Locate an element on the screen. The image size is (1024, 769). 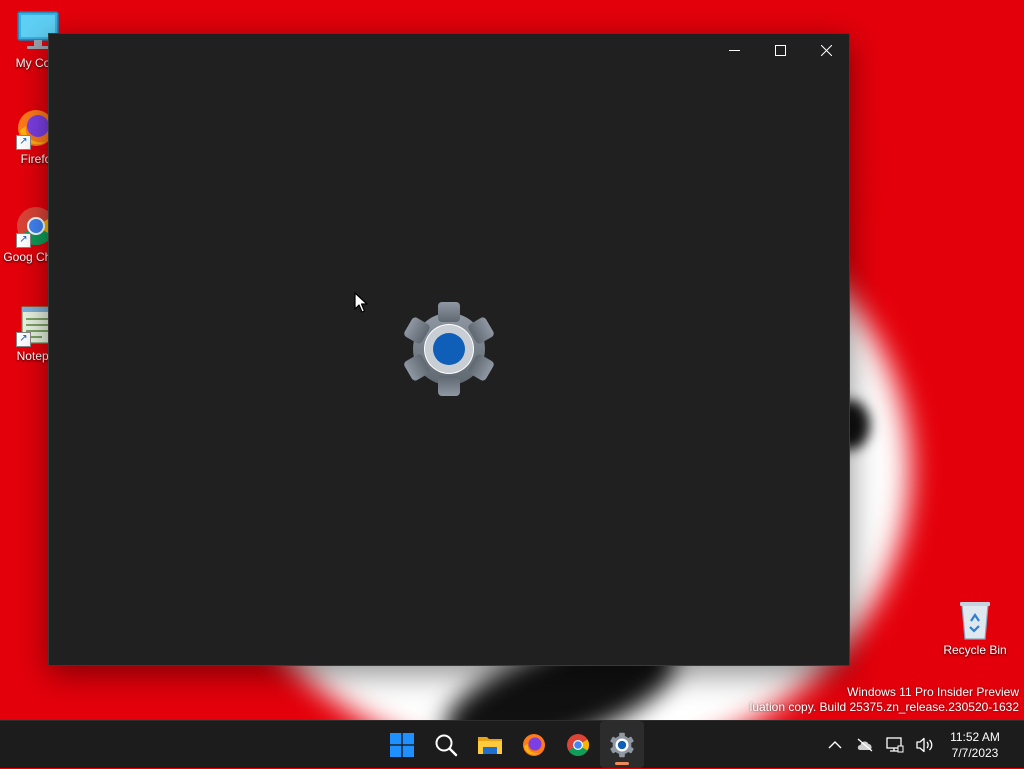
network-icon is located at coordinates (895, 745).